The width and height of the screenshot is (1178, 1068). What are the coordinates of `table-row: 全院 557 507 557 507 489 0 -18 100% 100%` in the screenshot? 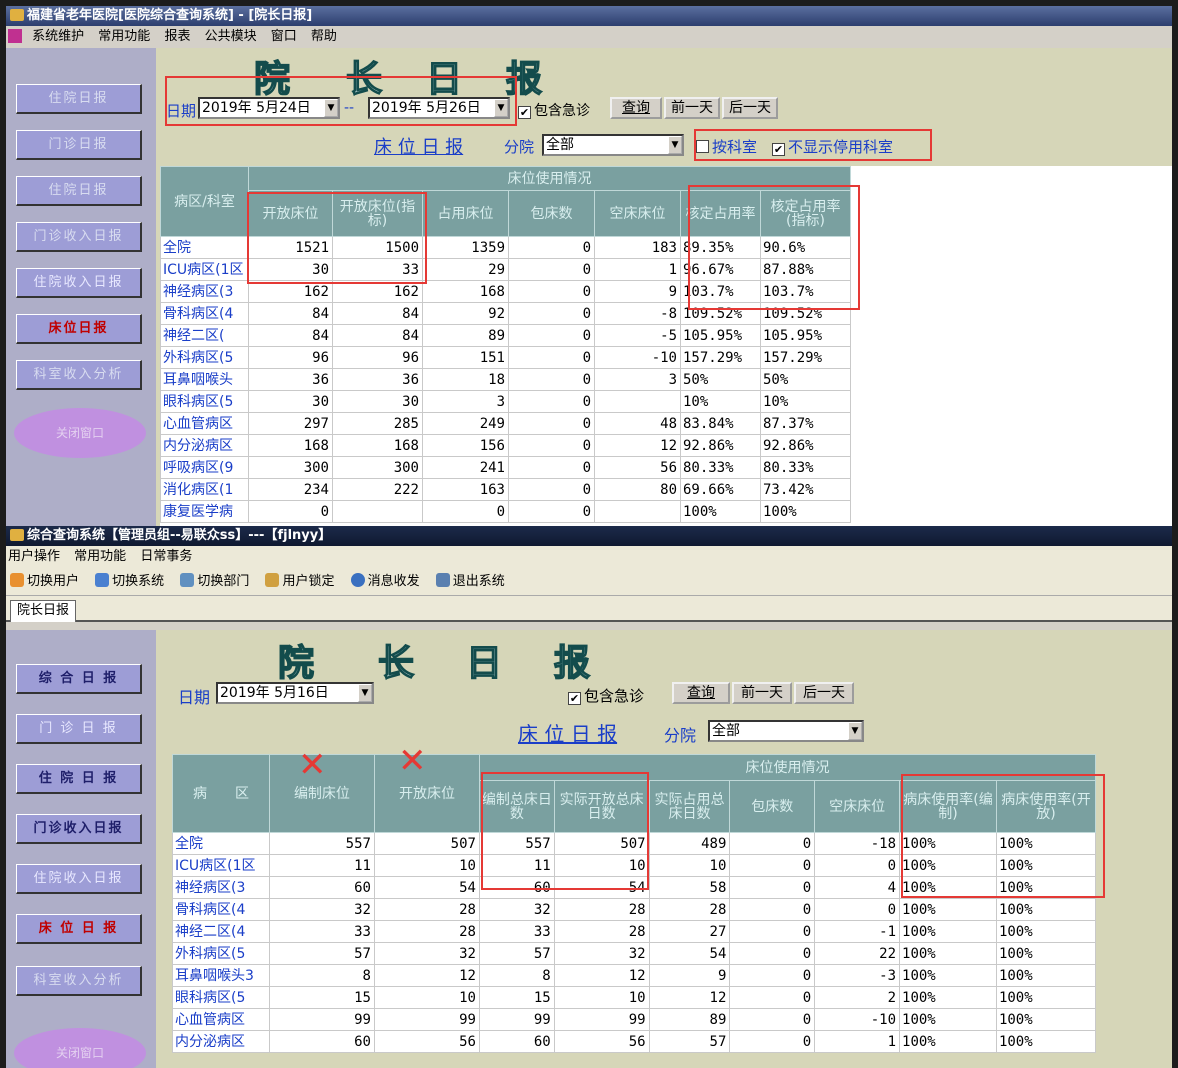 It's located at (634, 843).